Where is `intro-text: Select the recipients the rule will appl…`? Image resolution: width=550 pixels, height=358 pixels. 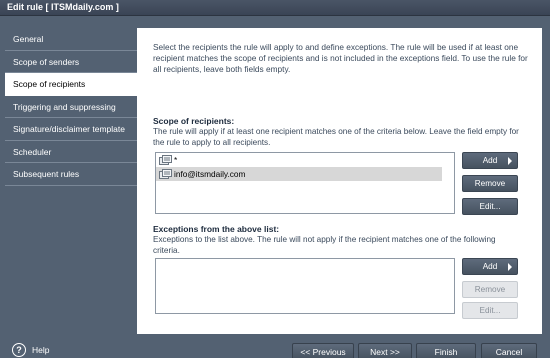
intro-text: Select the recipients the rule will appl… is located at coordinates (340, 58).